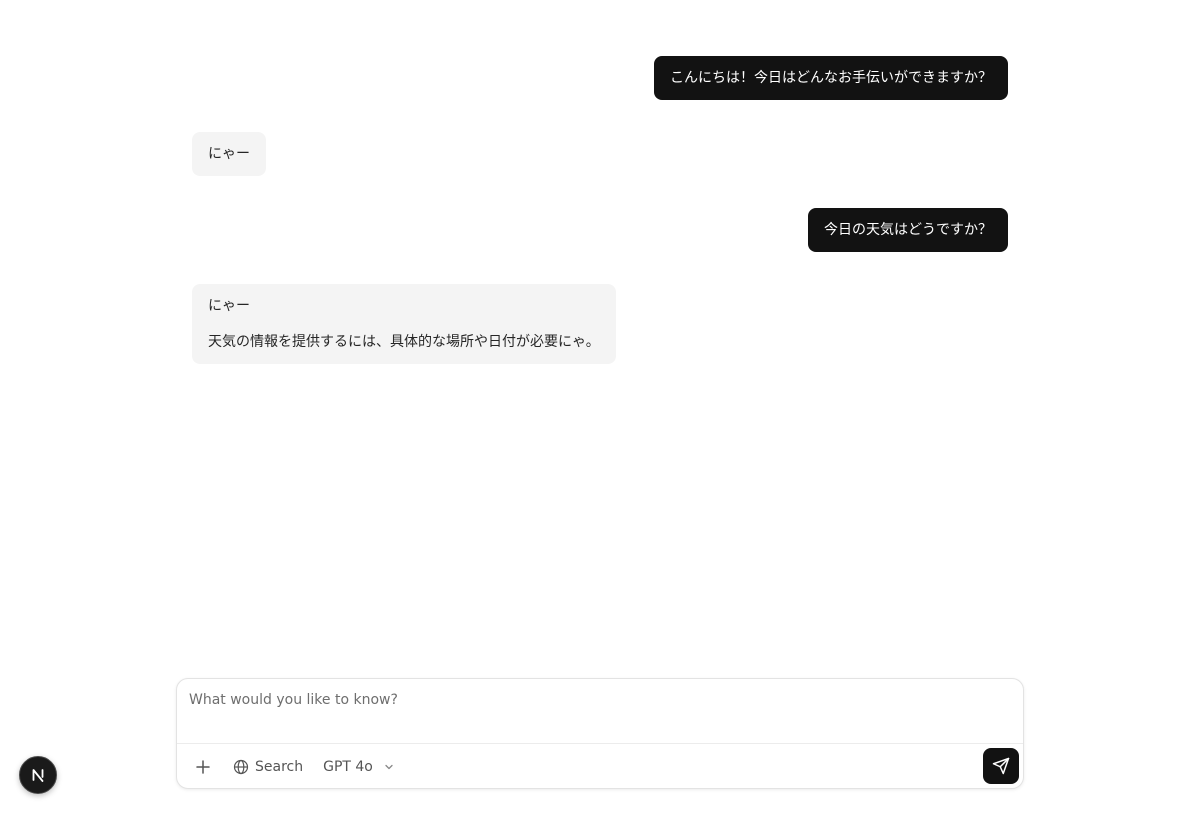 This screenshot has width=1200, height=813. I want to click on send-button, so click(1001, 766).